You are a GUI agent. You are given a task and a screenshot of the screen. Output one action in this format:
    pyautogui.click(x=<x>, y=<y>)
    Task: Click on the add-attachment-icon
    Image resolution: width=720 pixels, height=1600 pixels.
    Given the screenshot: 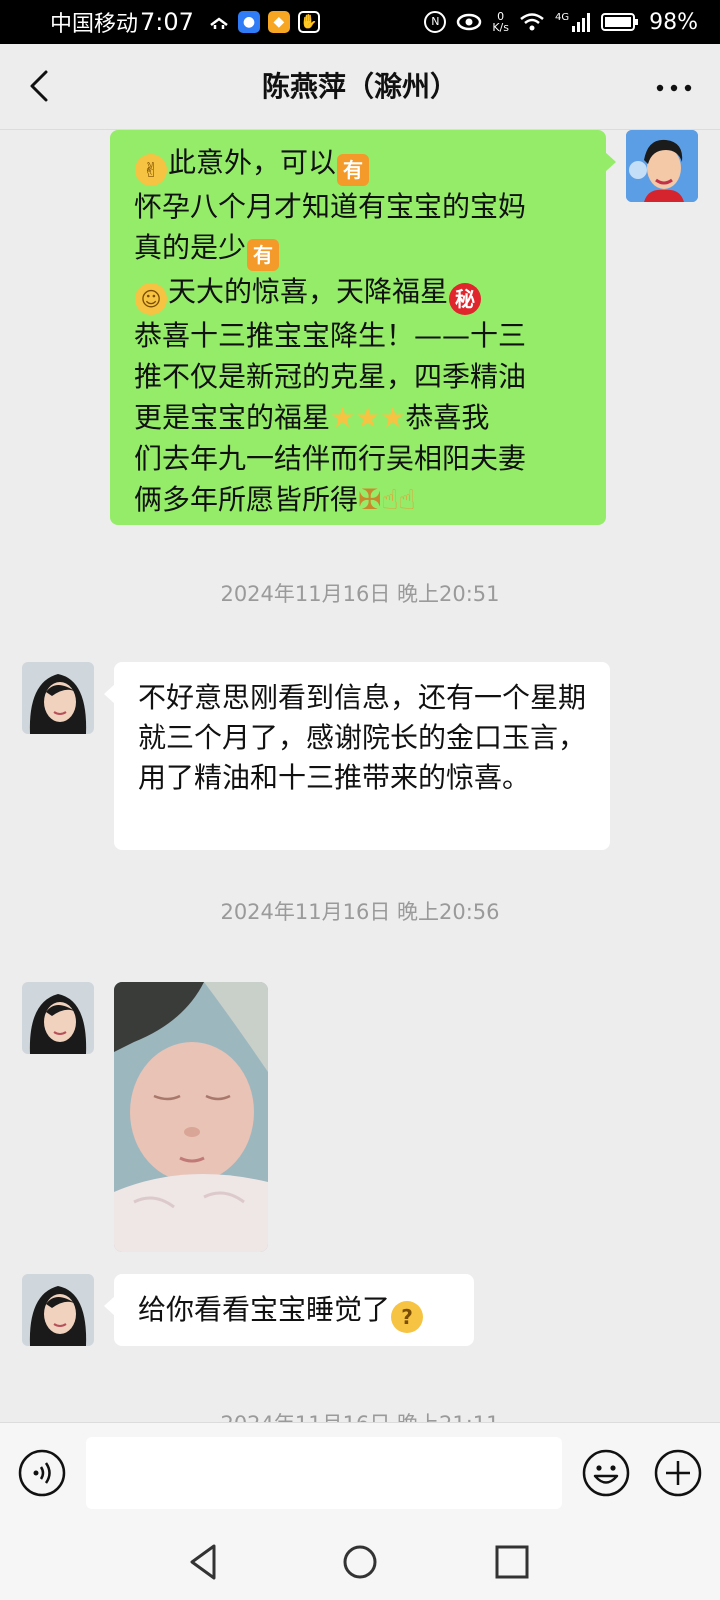 What is the action you would take?
    pyautogui.click(x=678, y=1473)
    